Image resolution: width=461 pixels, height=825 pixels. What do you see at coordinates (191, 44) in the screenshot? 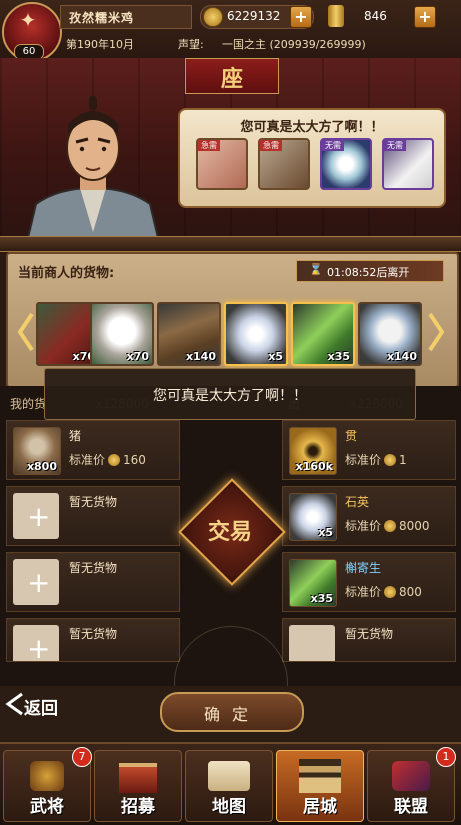
I see `fame-label: 声望:` at bounding box center [191, 44].